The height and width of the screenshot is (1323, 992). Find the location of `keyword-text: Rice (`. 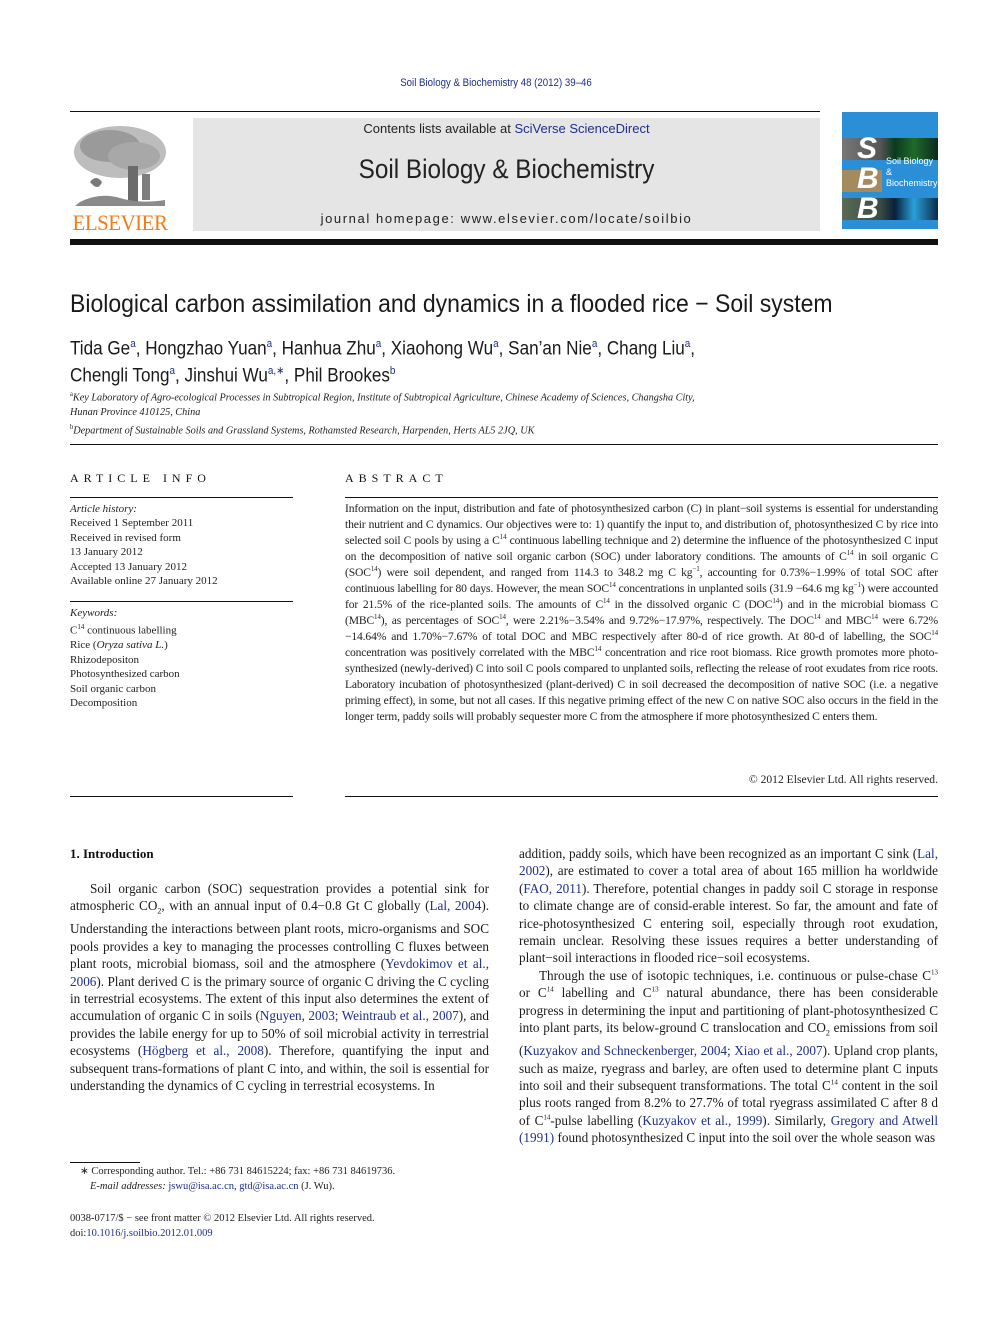

keyword-text: Rice ( is located at coordinates (83, 645).